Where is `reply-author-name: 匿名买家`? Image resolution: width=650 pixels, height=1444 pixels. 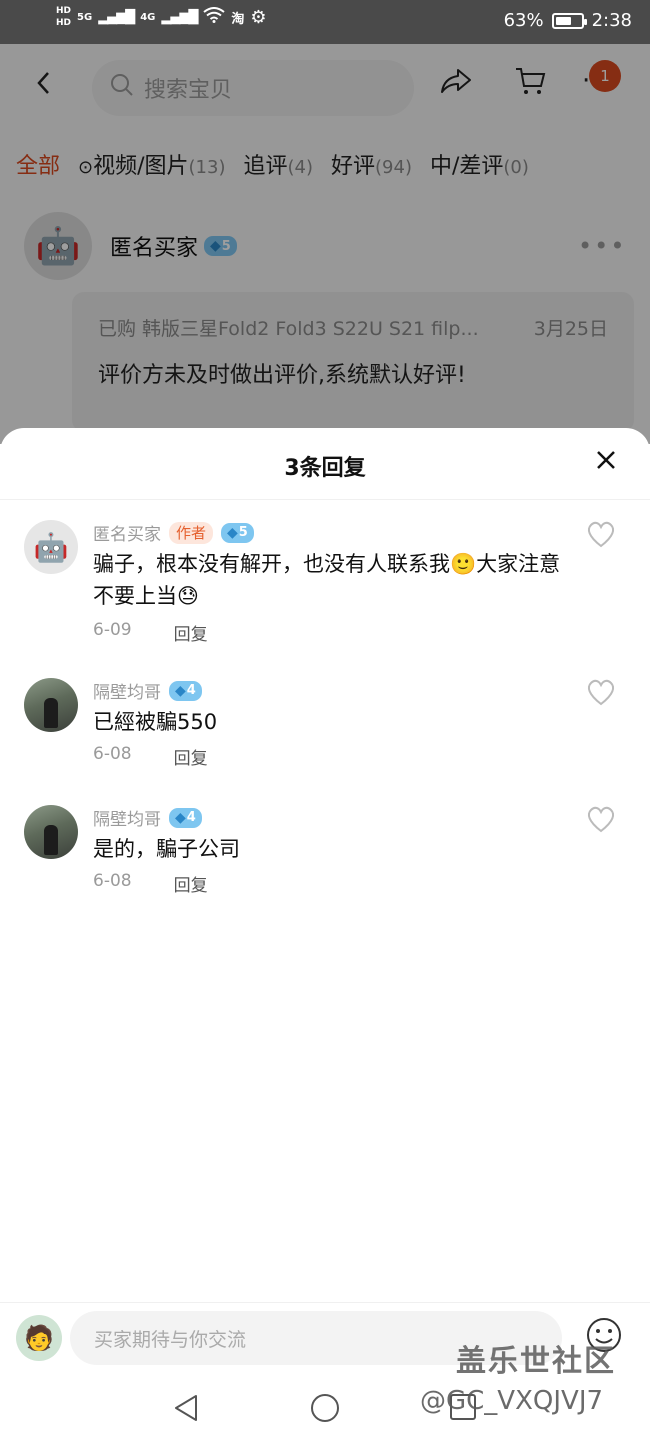
reply-author-name: 匿名买家 is located at coordinates (127, 535).